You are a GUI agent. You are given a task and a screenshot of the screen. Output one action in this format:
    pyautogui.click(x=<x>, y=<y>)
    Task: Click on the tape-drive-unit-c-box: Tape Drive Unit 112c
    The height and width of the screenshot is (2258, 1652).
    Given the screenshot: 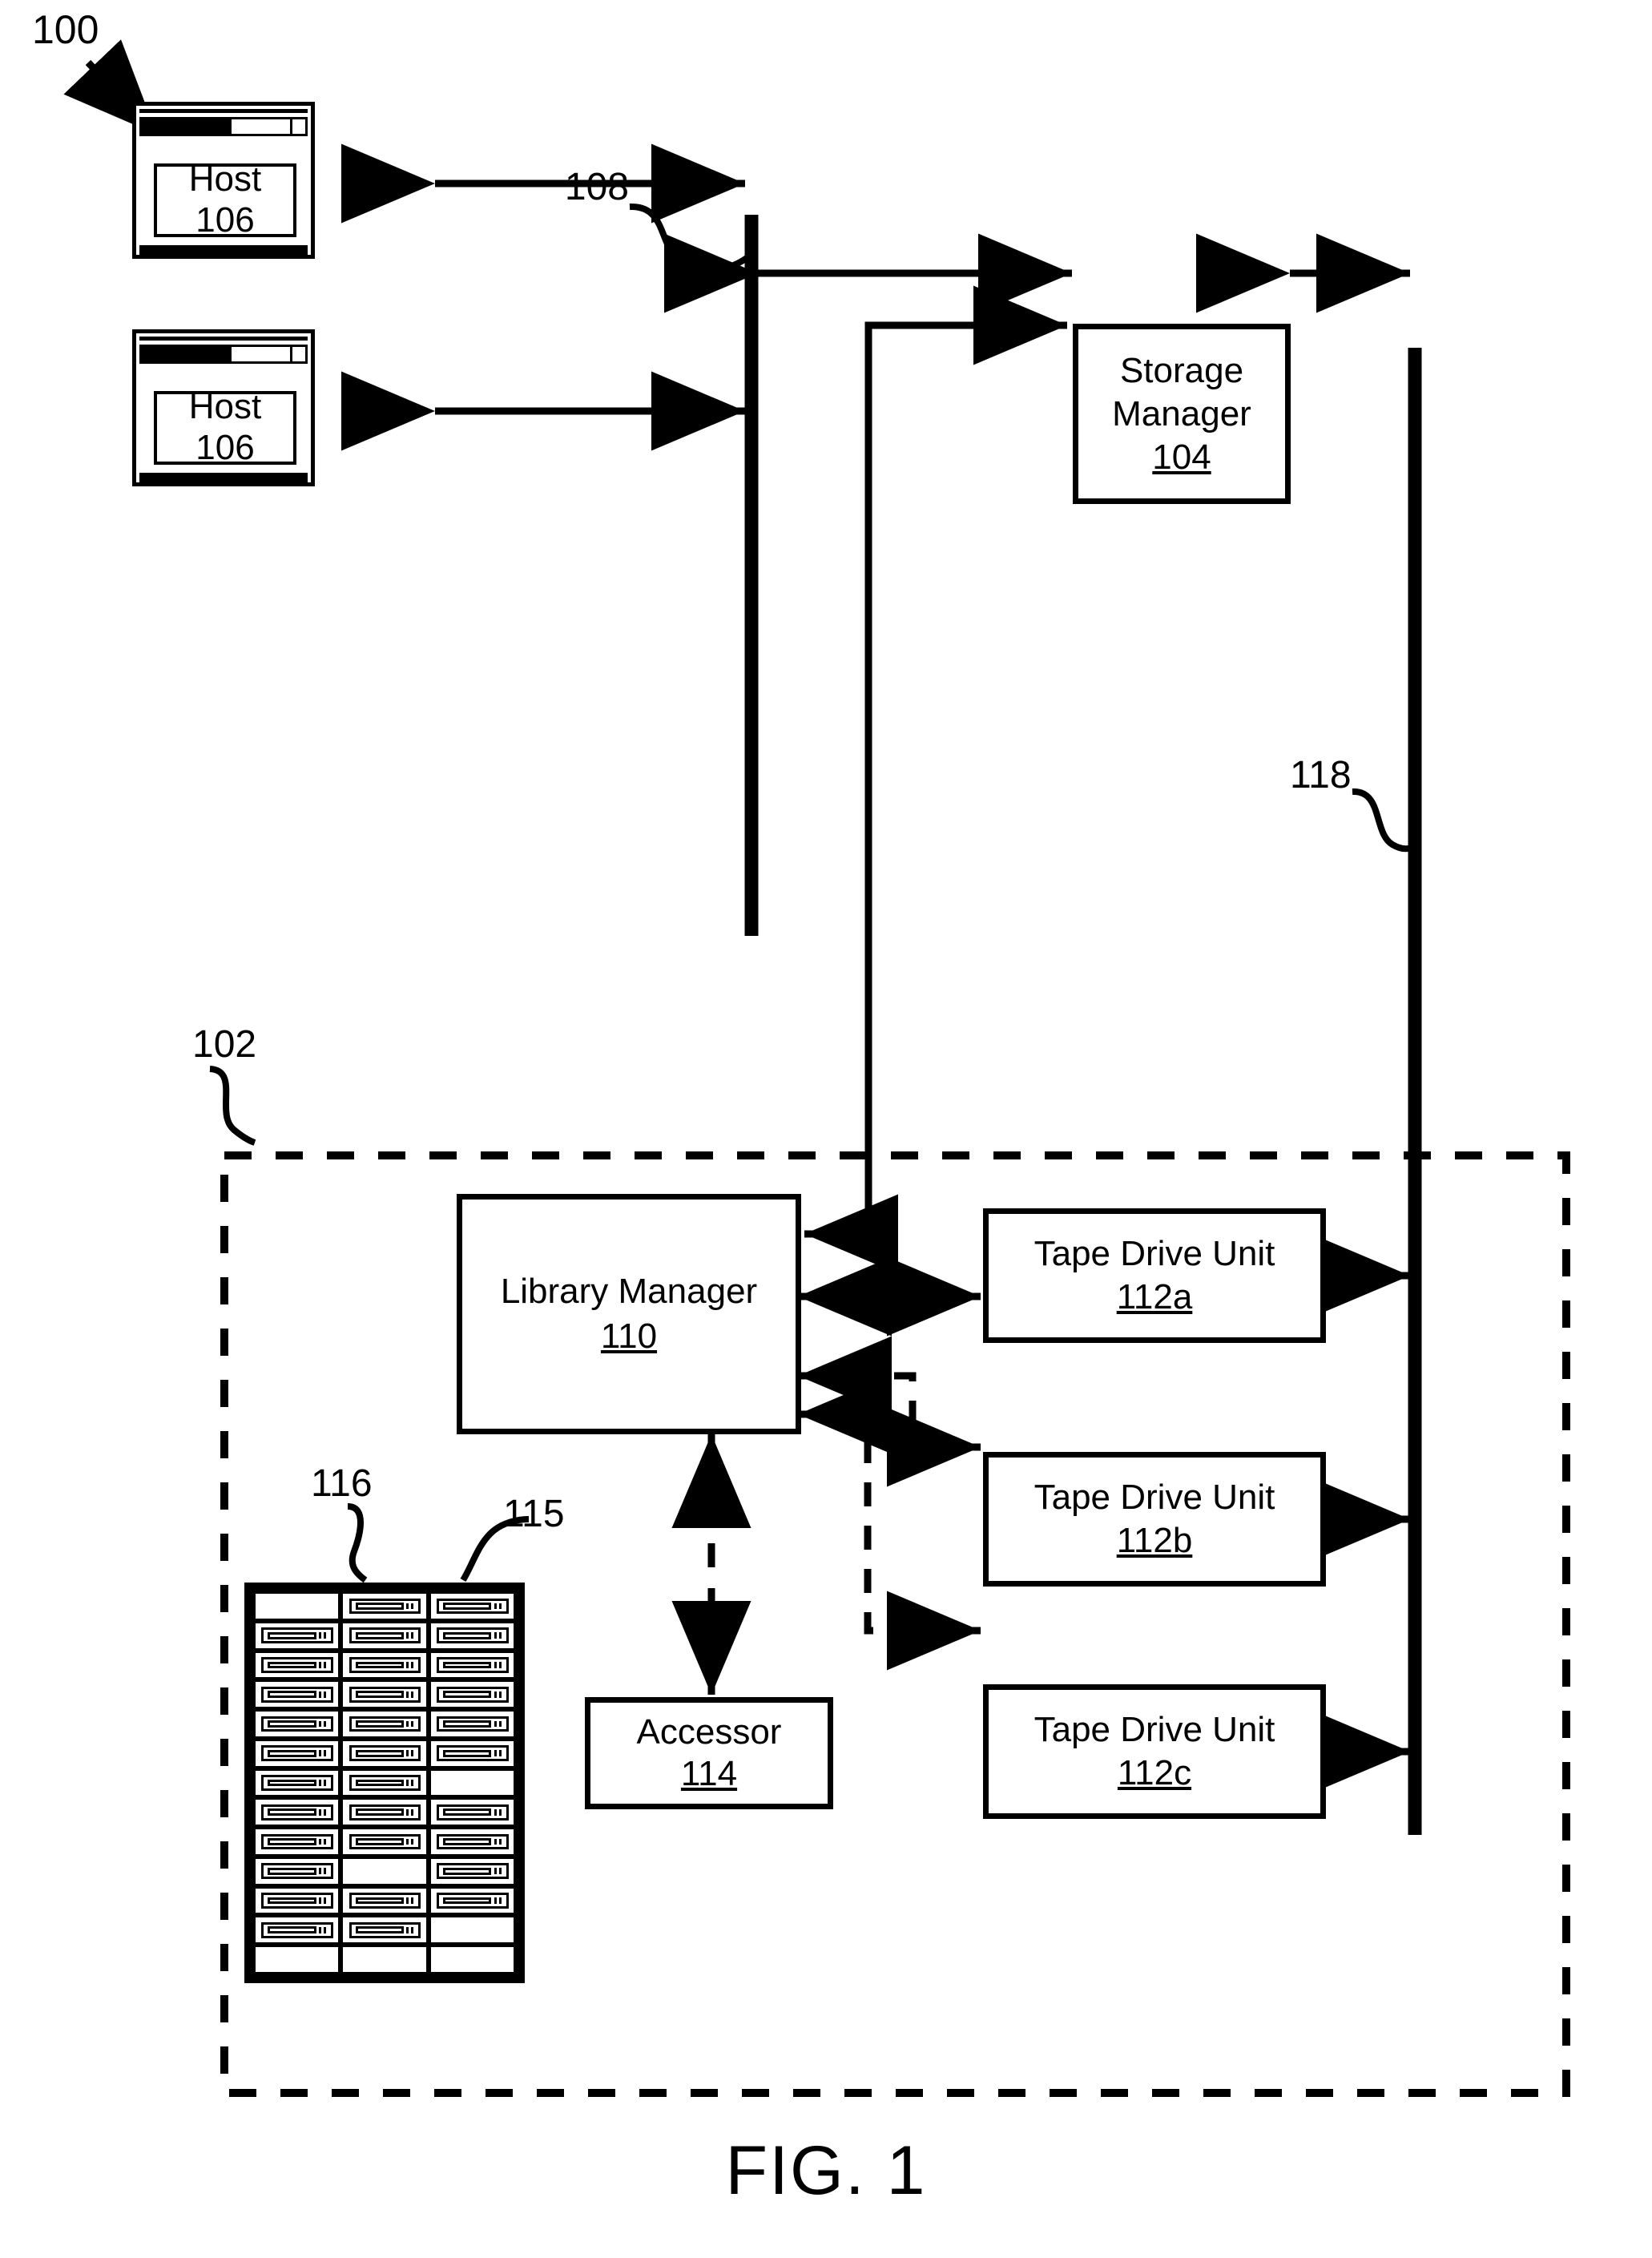 What is the action you would take?
    pyautogui.click(x=1155, y=1752)
    